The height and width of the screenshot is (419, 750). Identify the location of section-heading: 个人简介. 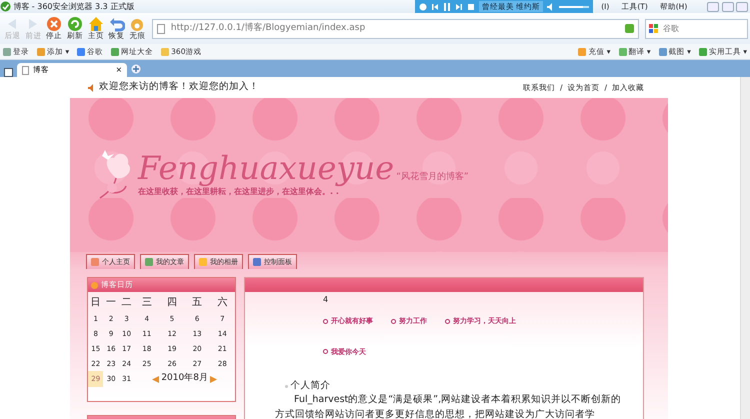
(310, 386).